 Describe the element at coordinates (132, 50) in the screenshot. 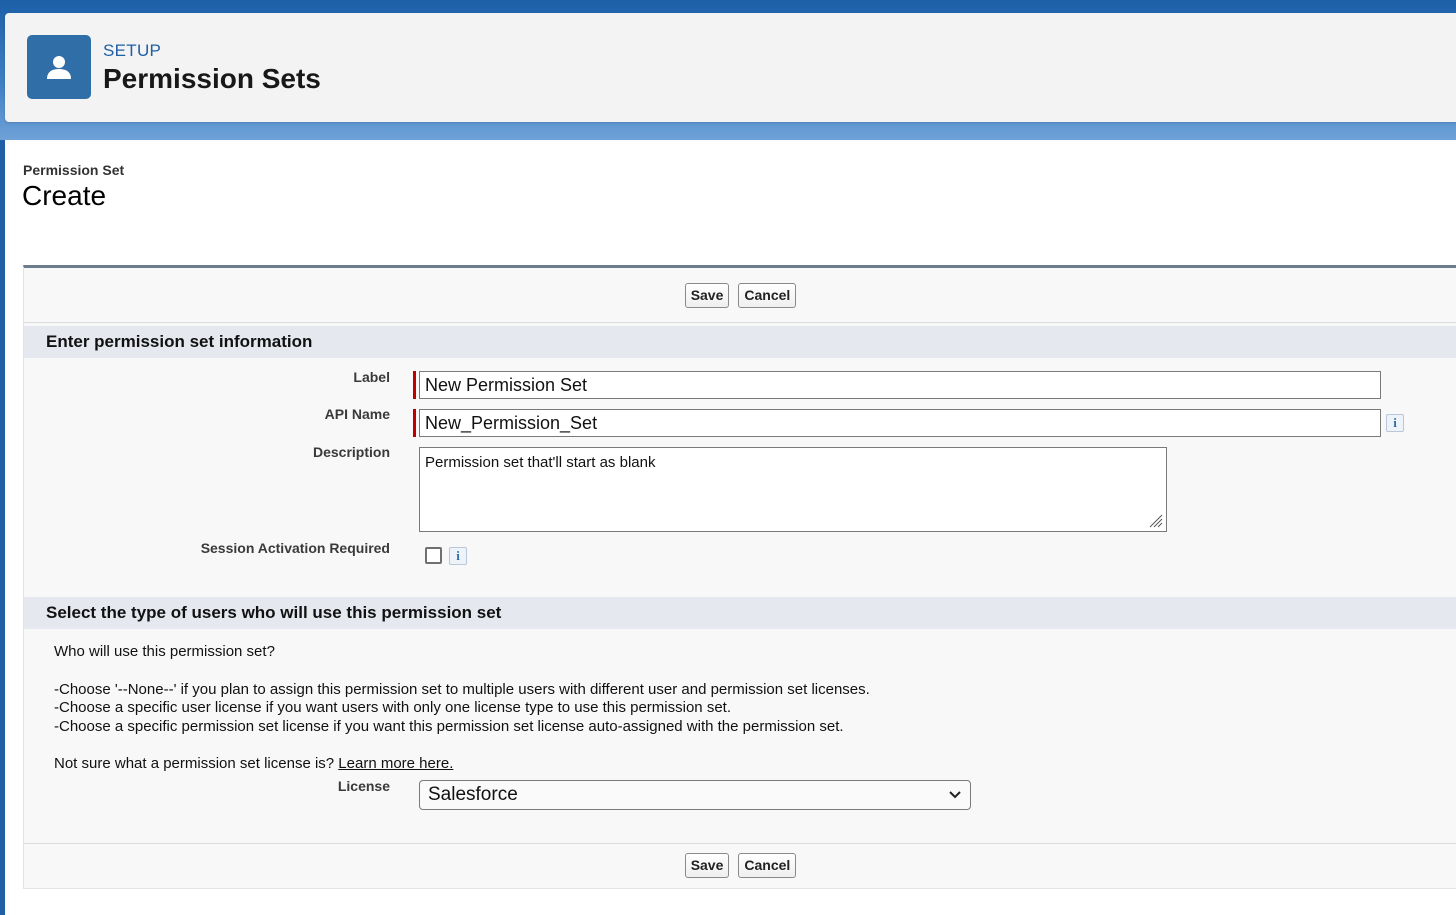

I see `setup-label: SETUP` at that location.